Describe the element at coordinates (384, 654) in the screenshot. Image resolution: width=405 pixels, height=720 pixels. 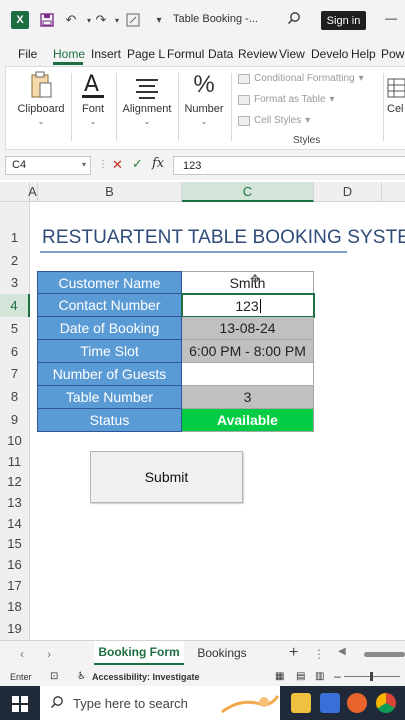
I see `horizontal-scrollbar` at that location.